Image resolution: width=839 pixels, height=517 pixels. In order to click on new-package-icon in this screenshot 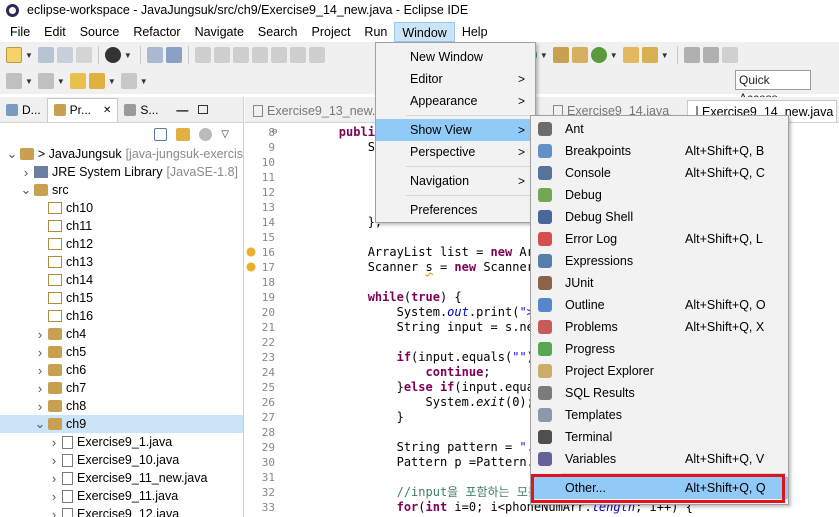, I will do `click(579, 55)`.